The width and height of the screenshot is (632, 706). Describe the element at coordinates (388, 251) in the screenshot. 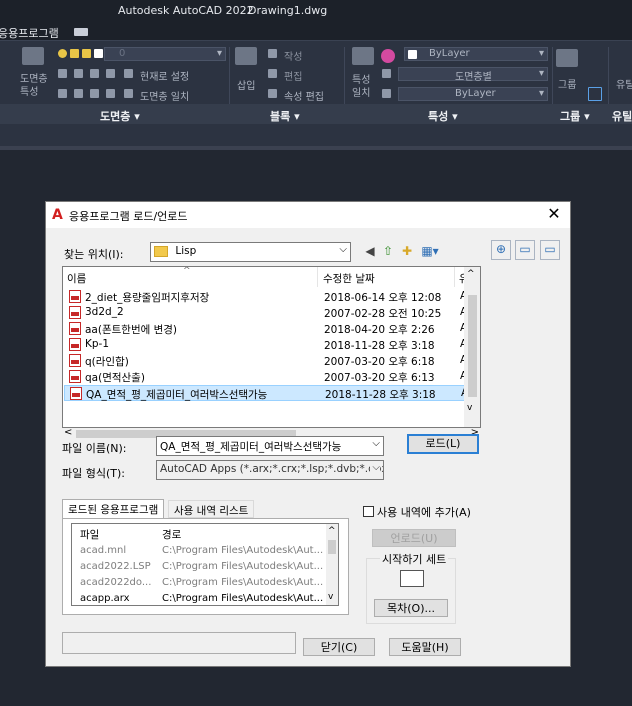

I see `up-folder-icon: ⇧` at that location.